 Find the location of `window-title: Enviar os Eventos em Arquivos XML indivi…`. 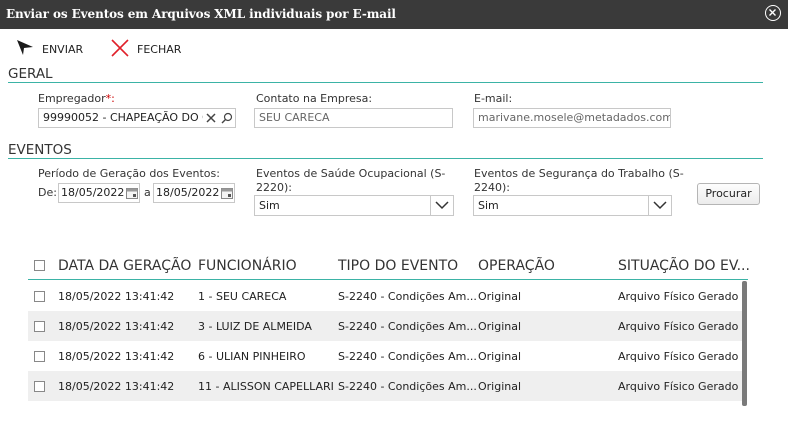

window-title: Enviar os Eventos em Arquivos XML indivi… is located at coordinates (201, 14).